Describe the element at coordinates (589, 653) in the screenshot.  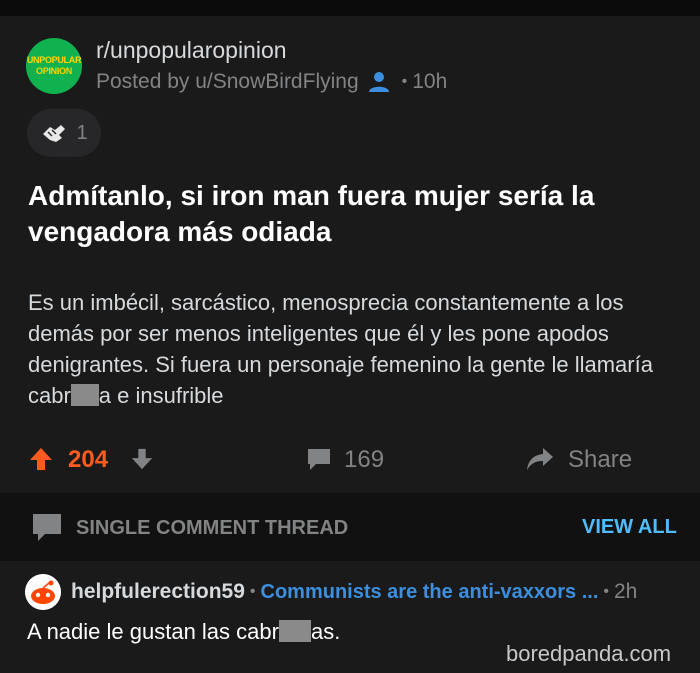
I see `watermark: boredpanda.com` at that location.